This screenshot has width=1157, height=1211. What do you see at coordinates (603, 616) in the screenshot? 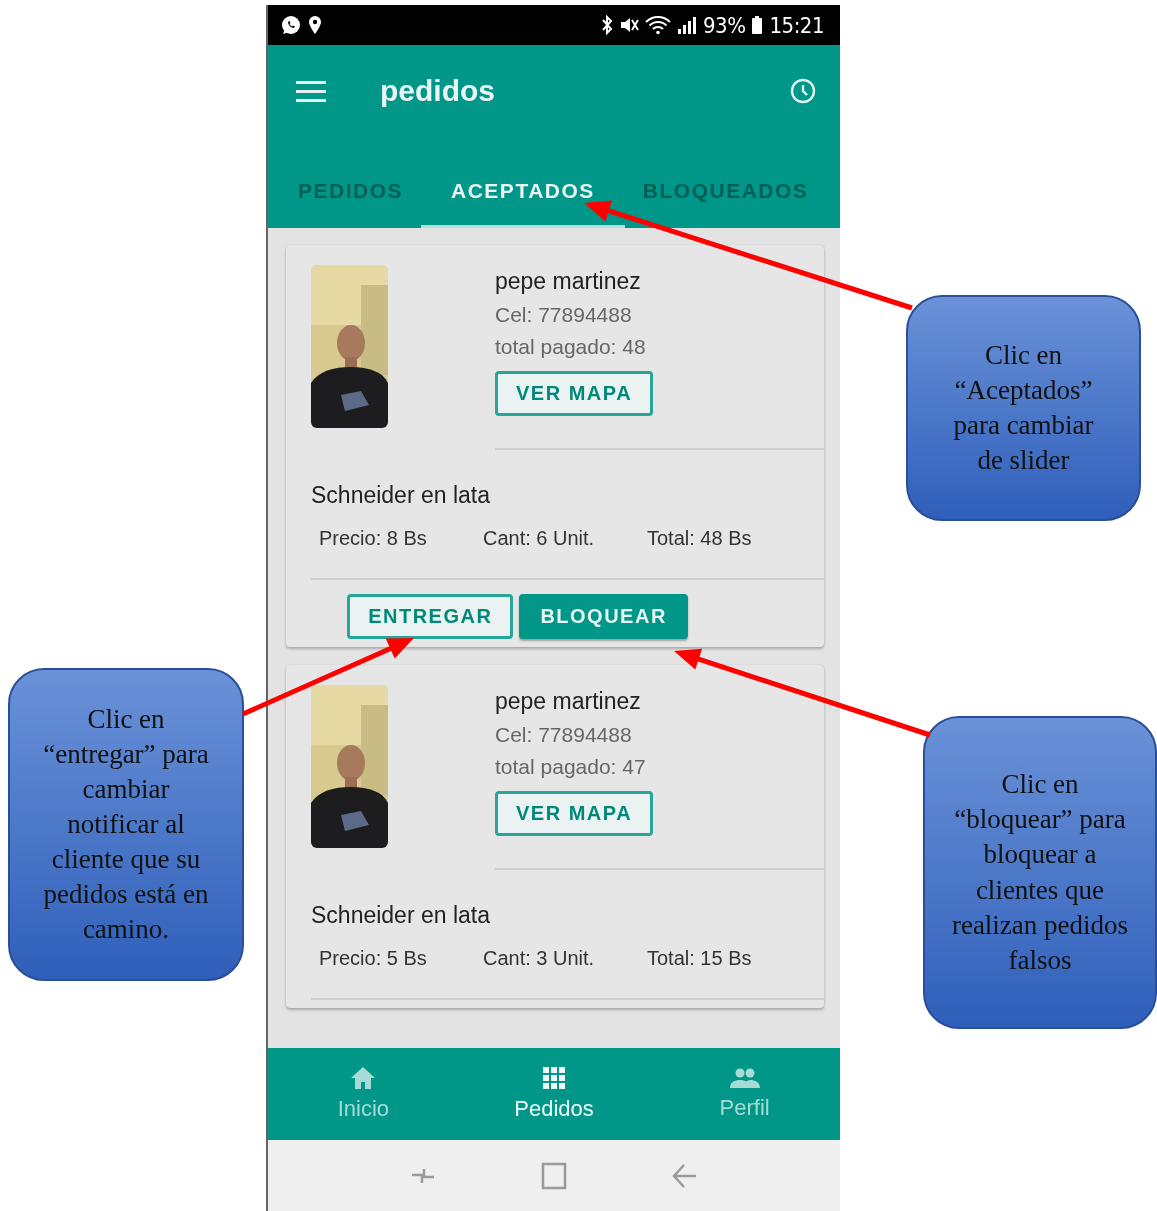
I see `block-button: BLOQUEAR` at bounding box center [603, 616].